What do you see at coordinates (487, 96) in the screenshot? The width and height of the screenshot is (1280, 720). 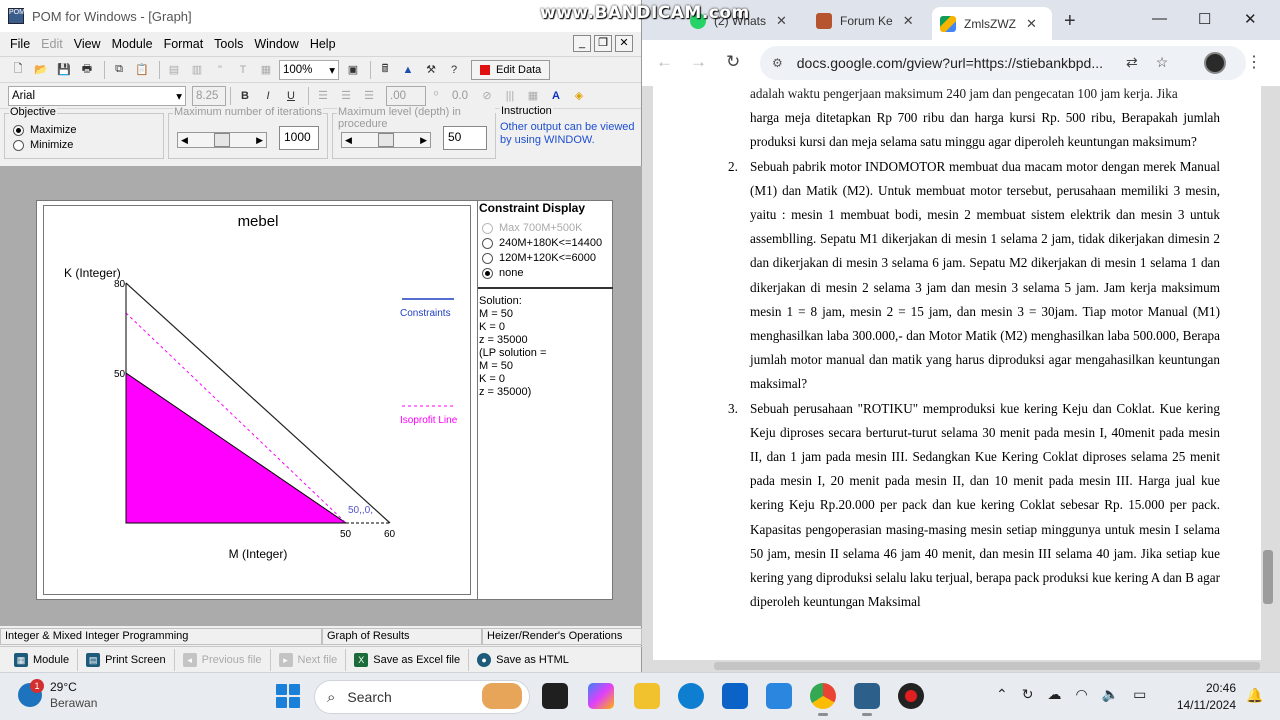 I see `percent-icon: ⊘` at bounding box center [487, 96].